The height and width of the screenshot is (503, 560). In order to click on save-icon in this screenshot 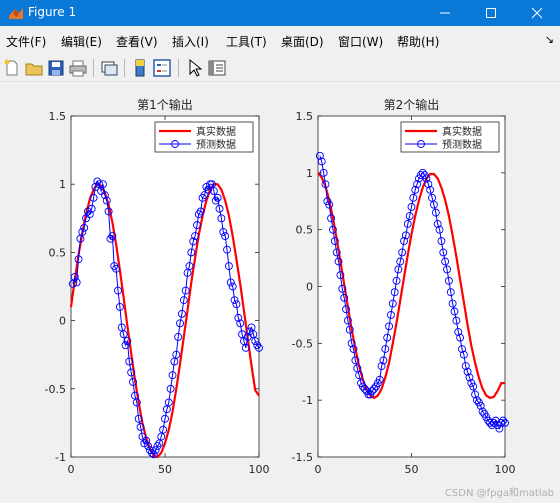, I will do `click(56, 68)`.